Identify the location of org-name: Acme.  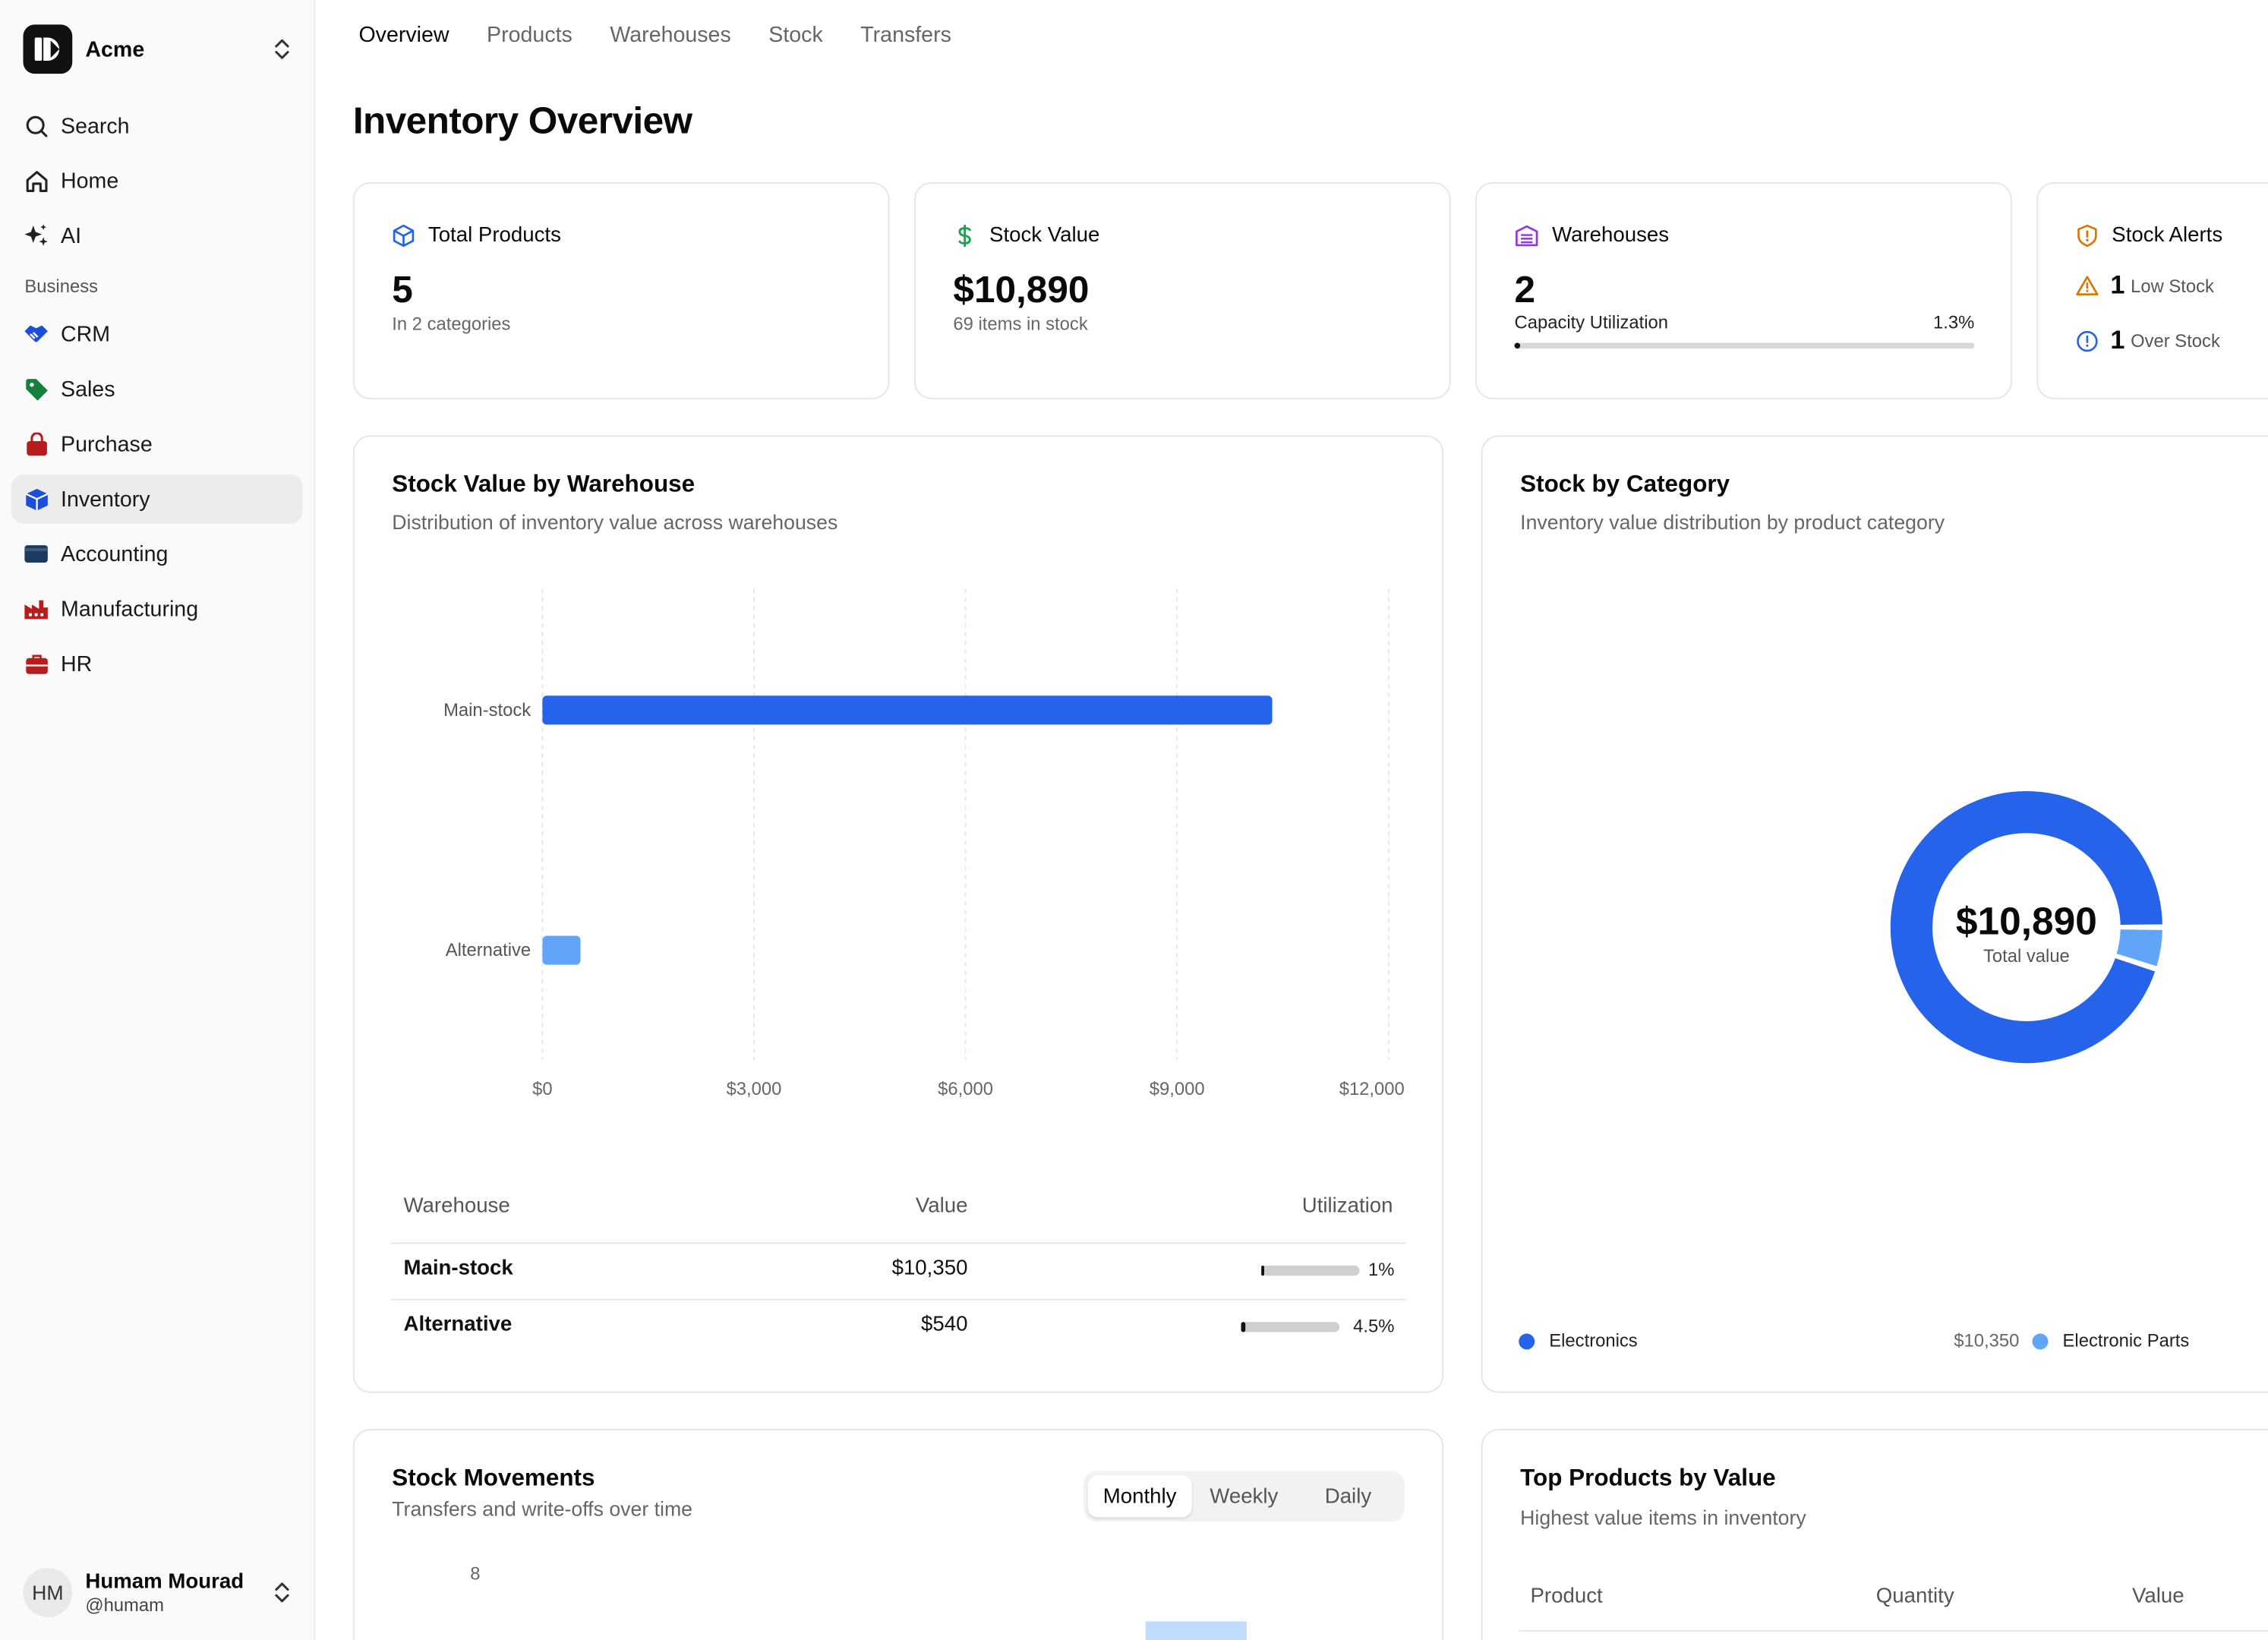
(115, 49).